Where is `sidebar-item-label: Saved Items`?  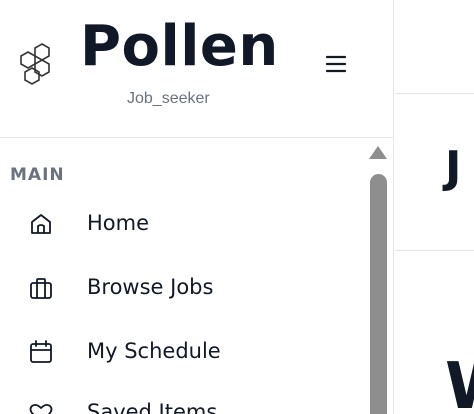
sidebar-item-label: Saved Items is located at coordinates (152, 407).